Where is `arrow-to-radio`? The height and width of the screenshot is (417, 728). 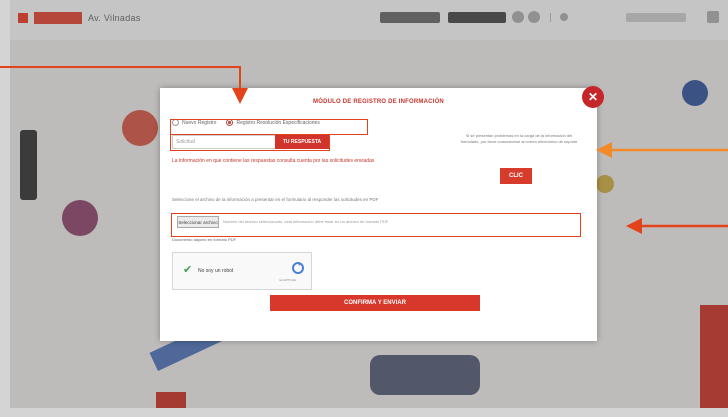 arrow-to-radio is located at coordinates (120, 77).